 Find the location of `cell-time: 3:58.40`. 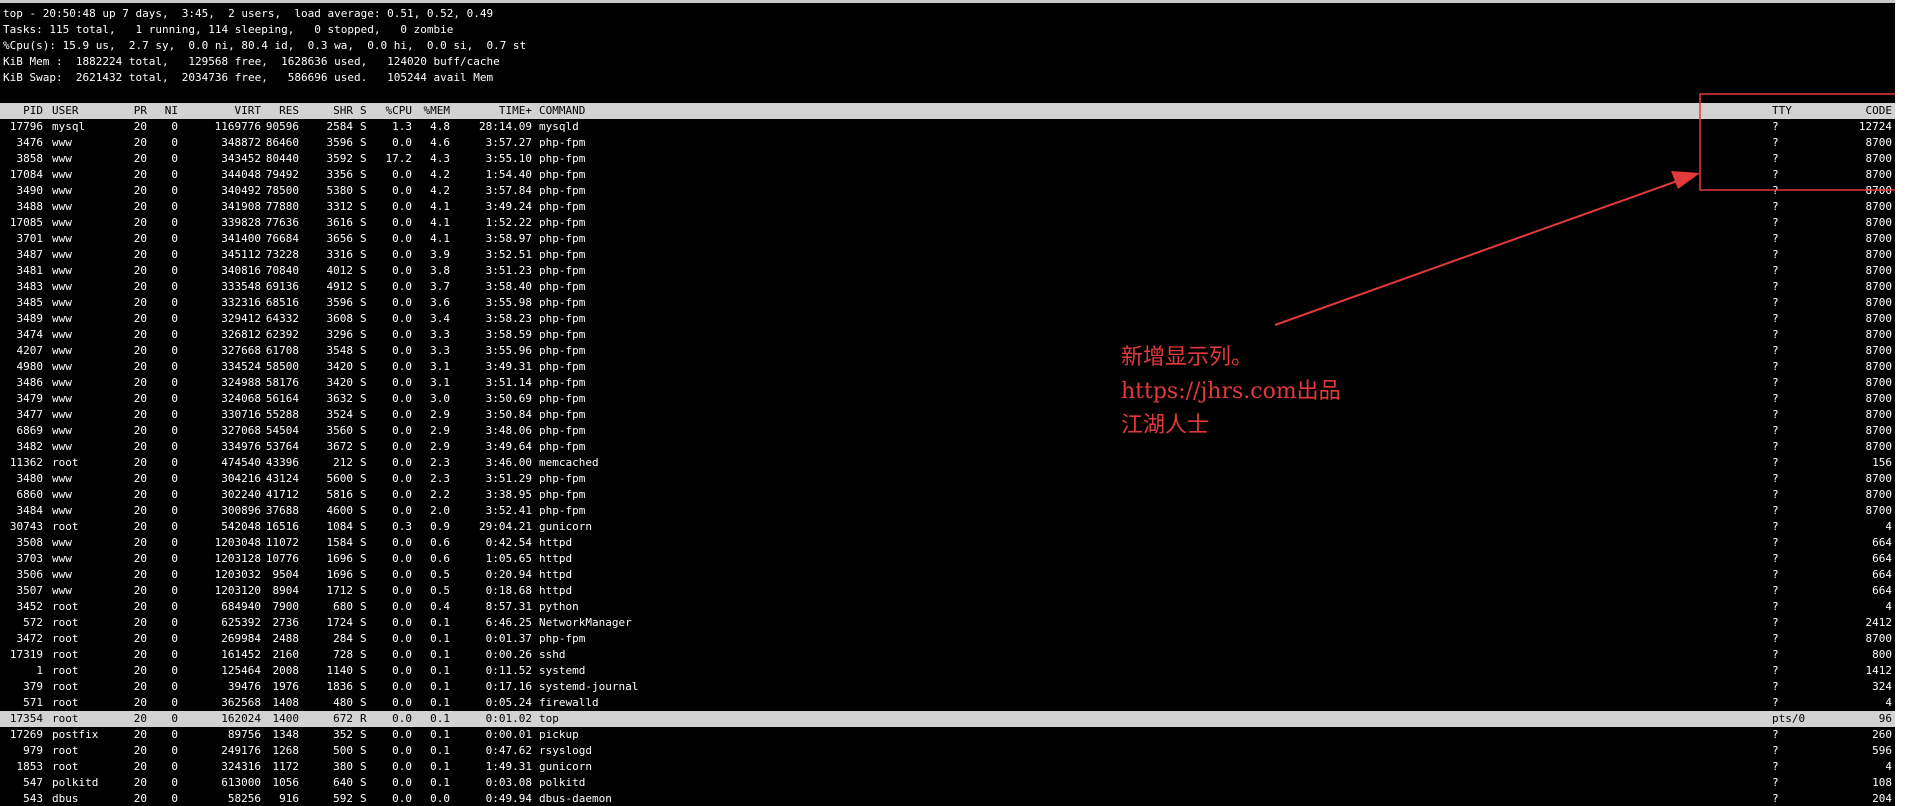

cell-time: 3:58.40 is located at coordinates (508, 286).